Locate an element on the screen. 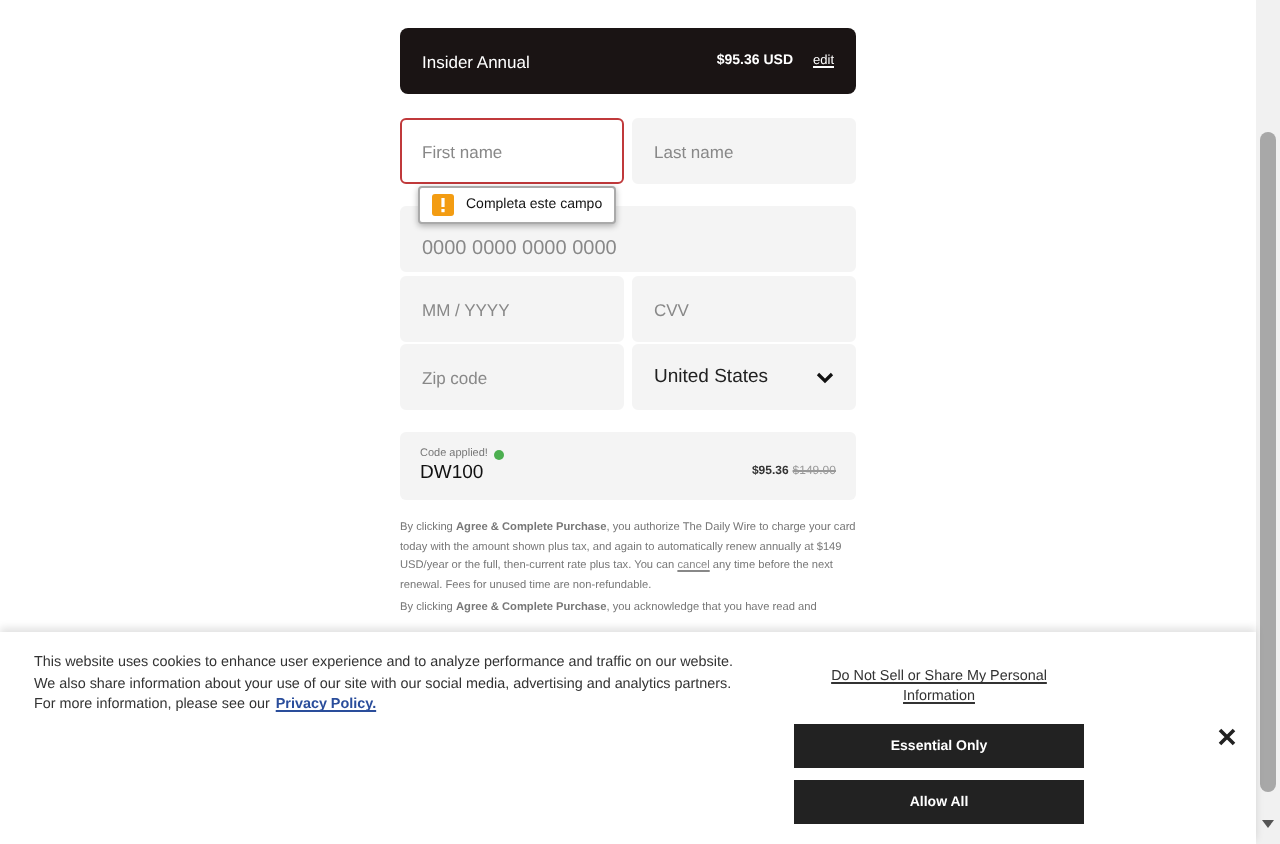 Image resolution: width=1280 pixels, height=844 pixels. close-icon is located at coordinates (1227, 737).